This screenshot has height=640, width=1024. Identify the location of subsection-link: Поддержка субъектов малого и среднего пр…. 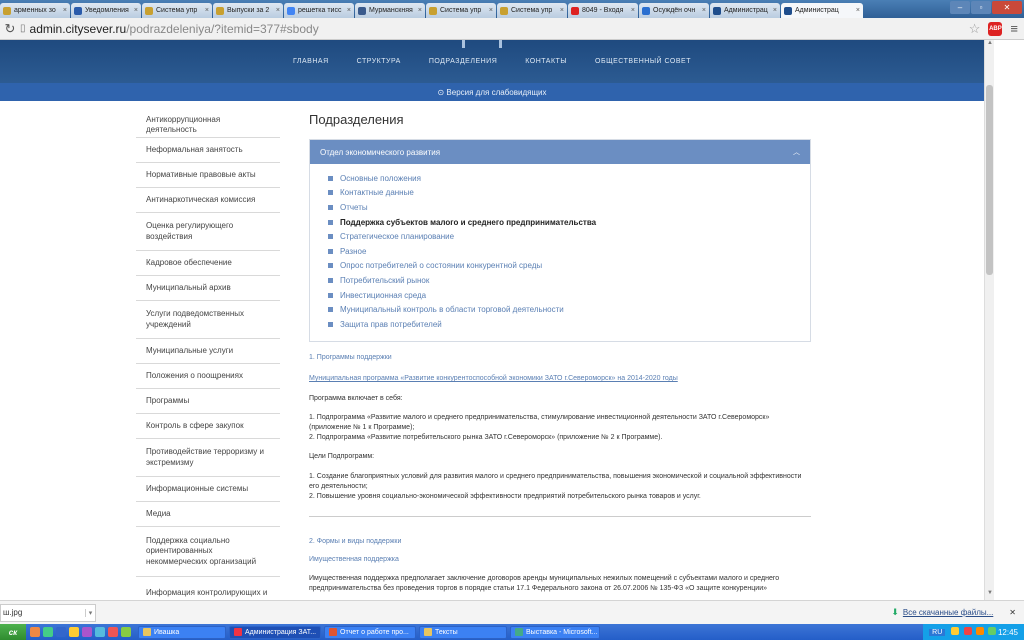
(560, 222).